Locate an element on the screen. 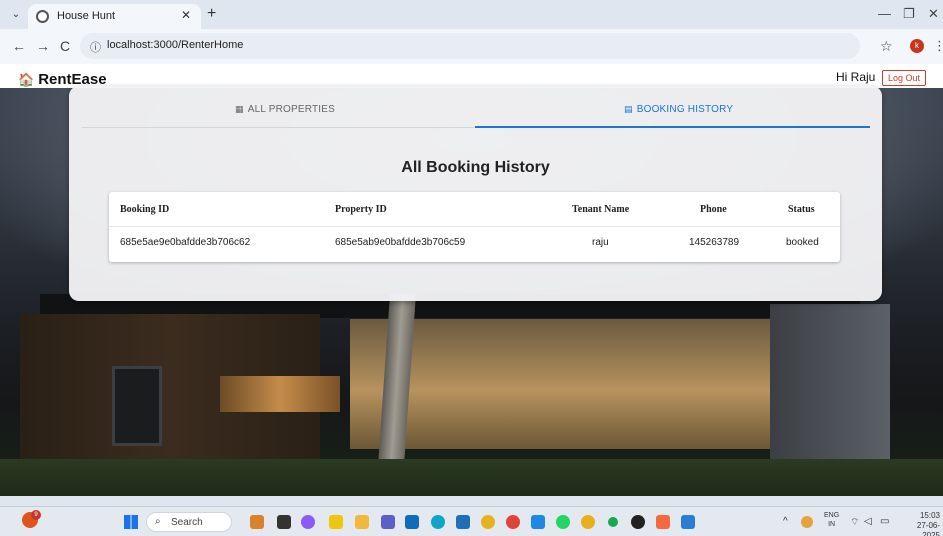 This screenshot has width=943, height=536. chrome-profile-icon is located at coordinates (588, 522).